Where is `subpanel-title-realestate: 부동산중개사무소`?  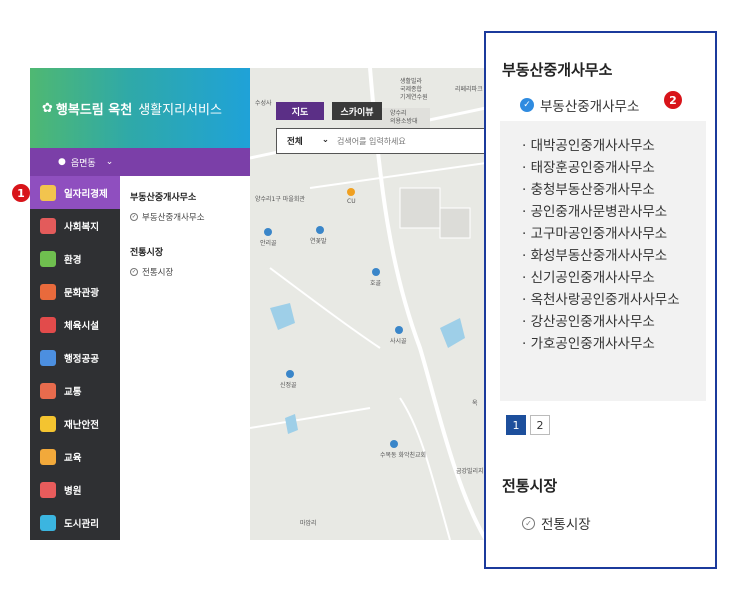
subpanel-title-realestate: 부동산중개사무소 is located at coordinates (163, 198).